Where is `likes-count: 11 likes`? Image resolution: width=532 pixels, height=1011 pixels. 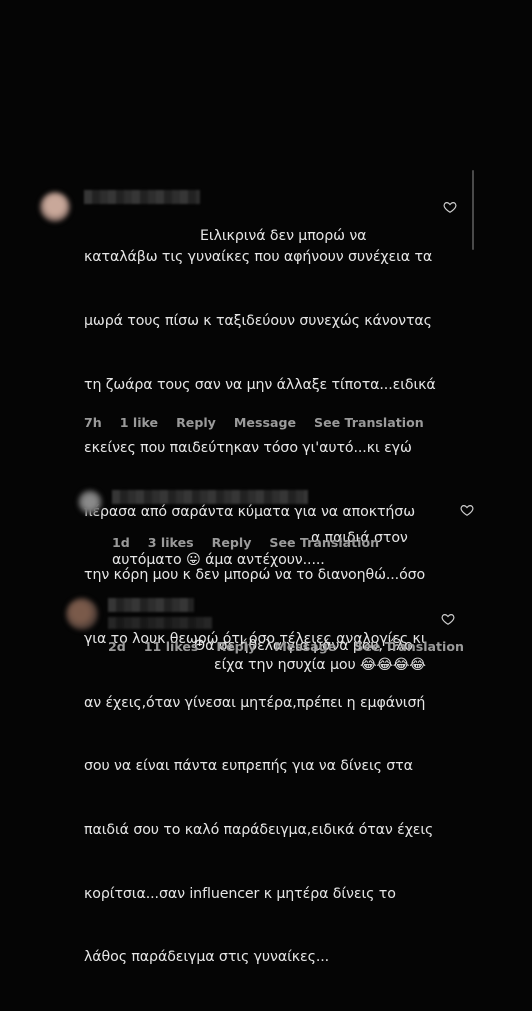
likes-count: 11 likes is located at coordinates (171, 646).